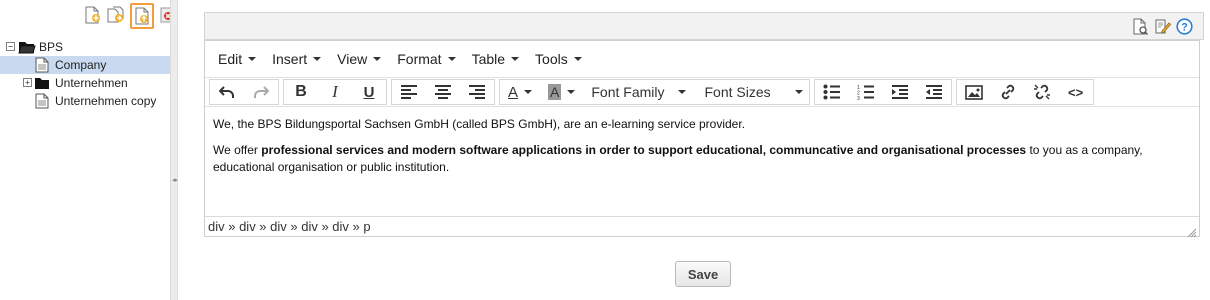 The width and height of the screenshot is (1210, 300). I want to click on header-icons: ?, so click(1162, 29).